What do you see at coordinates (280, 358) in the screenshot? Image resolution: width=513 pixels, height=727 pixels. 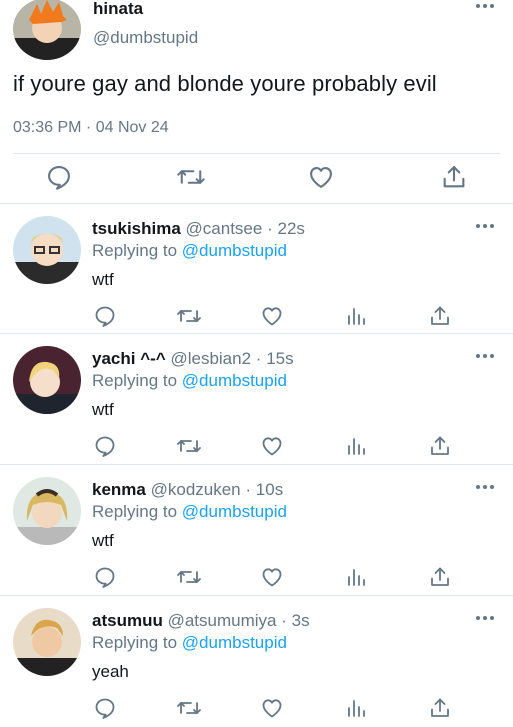 I see `tweet-time: 15s` at bounding box center [280, 358].